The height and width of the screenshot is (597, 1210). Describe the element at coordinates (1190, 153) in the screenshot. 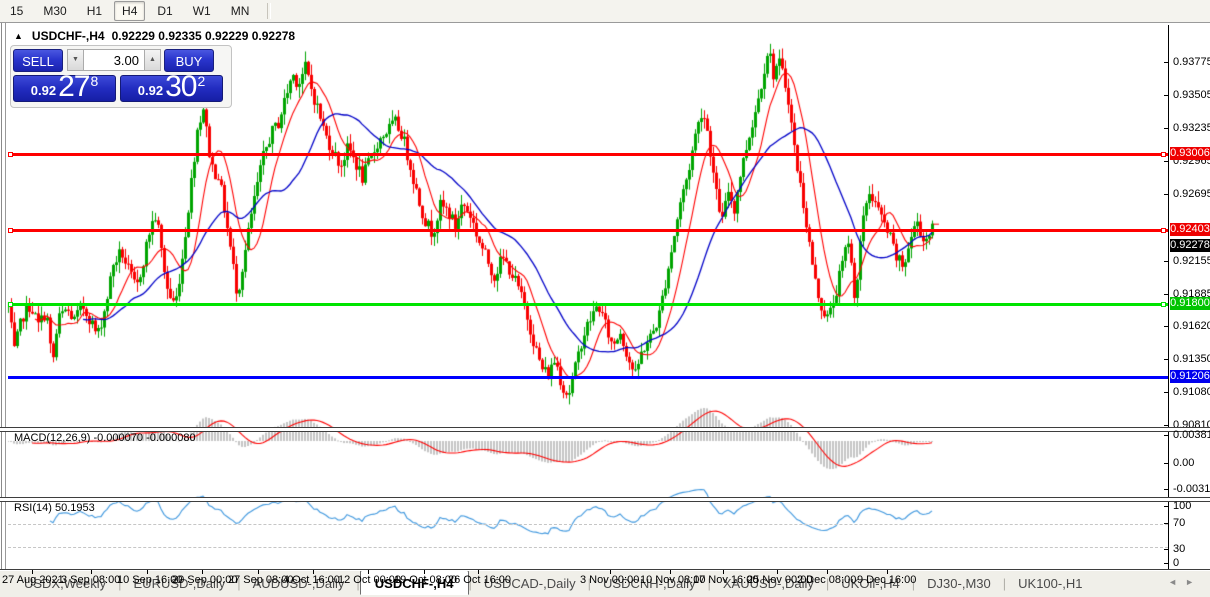

I see `price-badge-0.93006: 0.93006` at that location.